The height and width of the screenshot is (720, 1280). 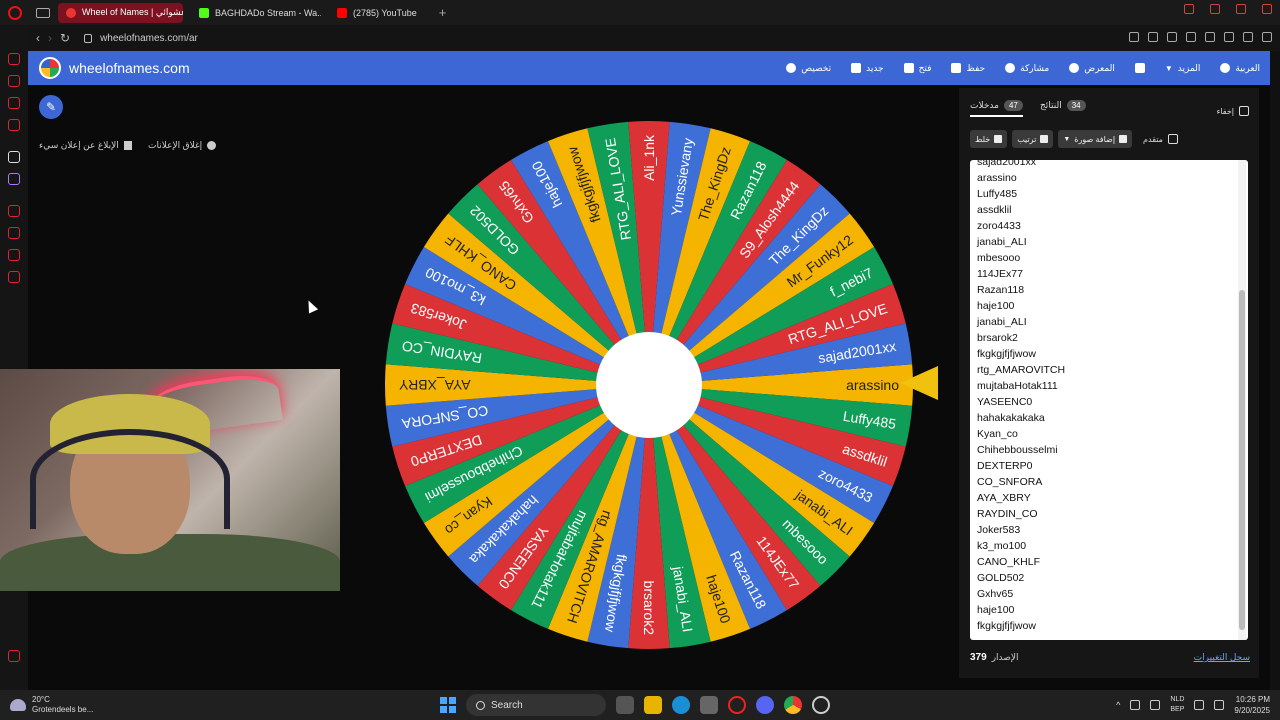 I want to click on entry-line: assdklil, so click(x=1102, y=210).